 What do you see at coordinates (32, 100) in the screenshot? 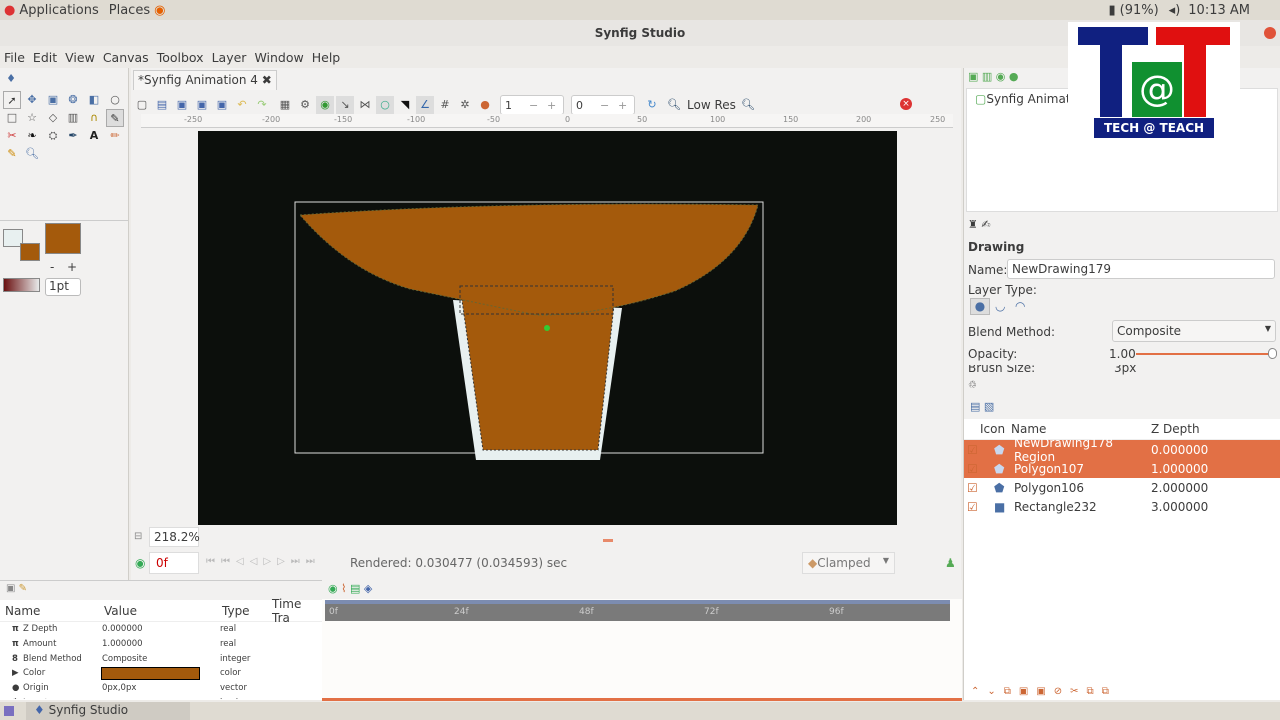
I see `smooth-move-tool-icon: ✥` at bounding box center [32, 100].